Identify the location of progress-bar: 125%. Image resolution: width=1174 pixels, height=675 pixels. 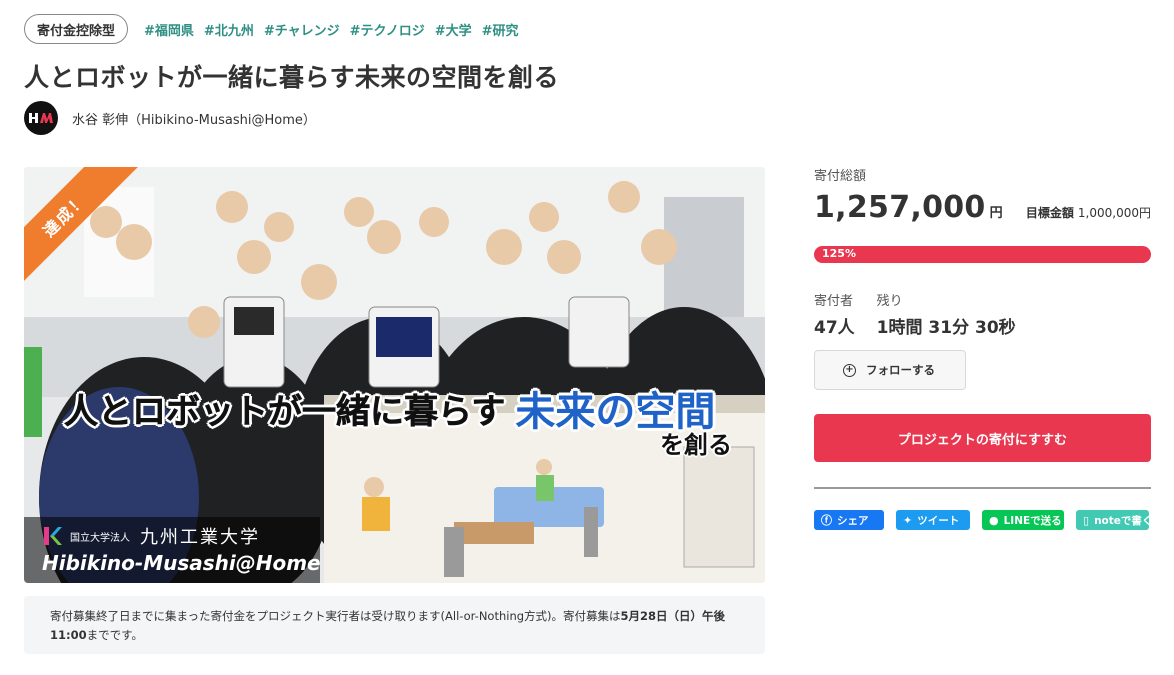
(982, 254).